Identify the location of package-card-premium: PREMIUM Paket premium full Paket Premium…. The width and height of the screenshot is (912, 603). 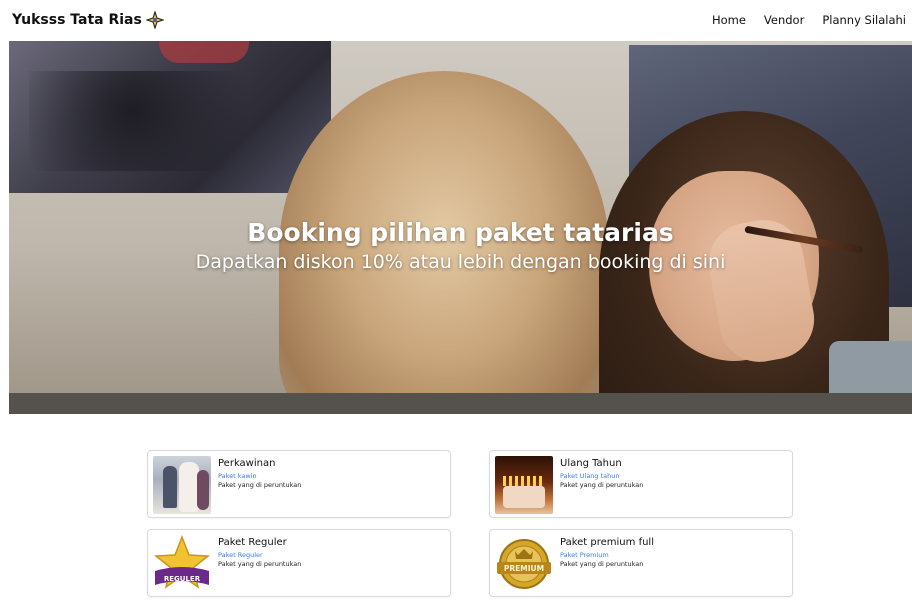
(641, 563).